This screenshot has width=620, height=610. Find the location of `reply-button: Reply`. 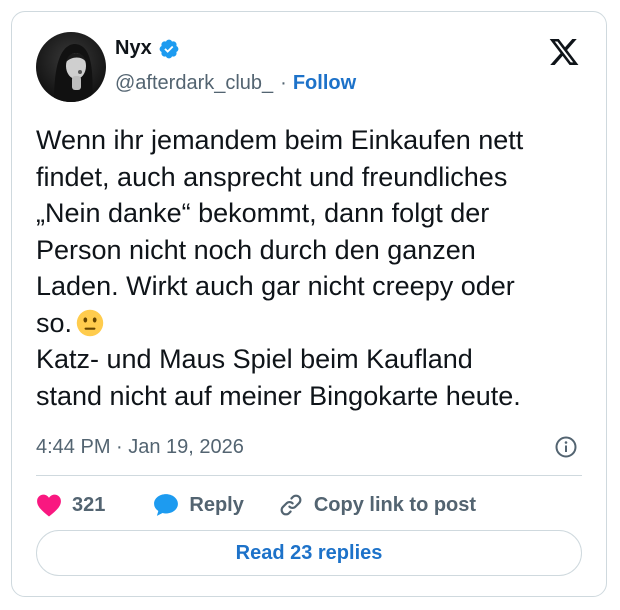

reply-button: Reply is located at coordinates (198, 505).